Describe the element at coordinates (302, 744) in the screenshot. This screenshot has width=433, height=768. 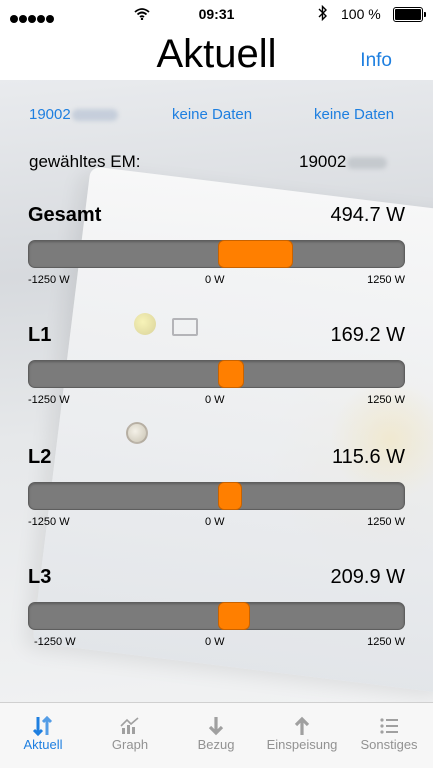
I see `tab-label: Einspeisung` at that location.